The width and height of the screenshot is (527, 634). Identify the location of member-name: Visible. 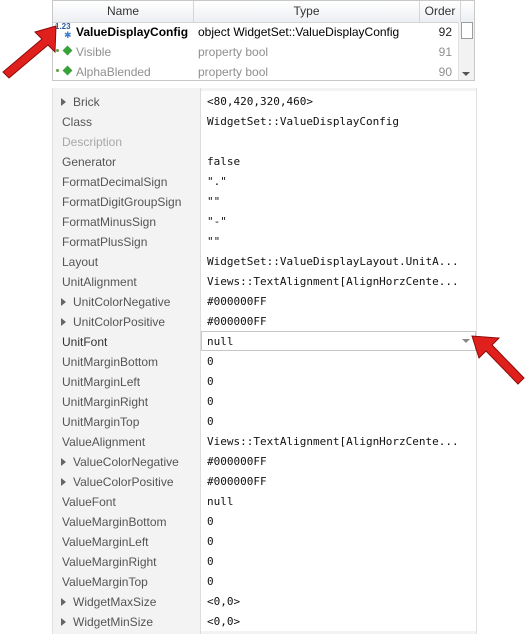
(94, 52).